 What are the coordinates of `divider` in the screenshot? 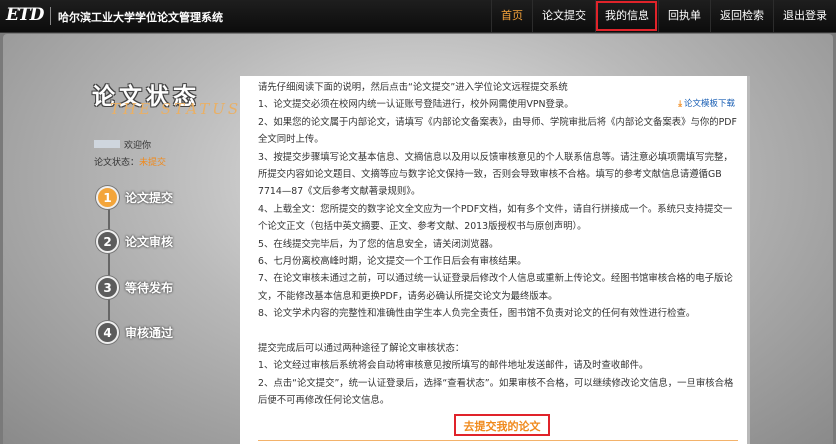 It's located at (498, 440).